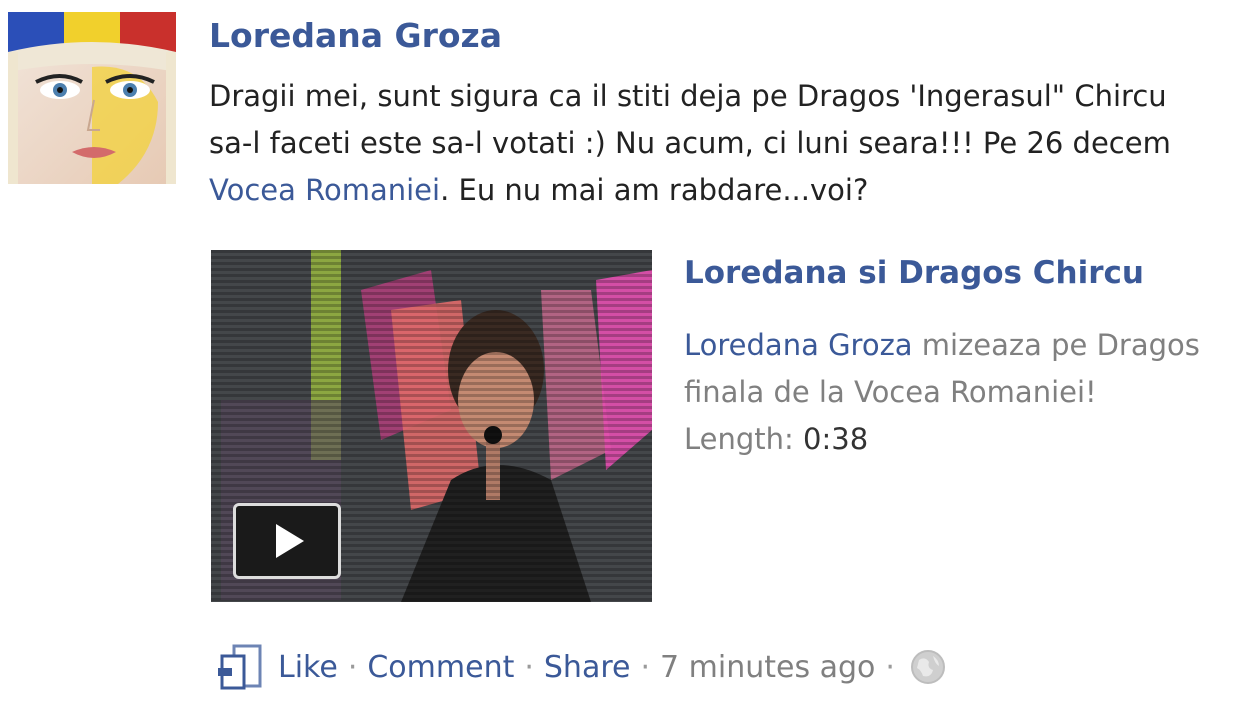  I want to click on attachment-desc-text: mizeaza pe Dragos, so click(1056, 345).